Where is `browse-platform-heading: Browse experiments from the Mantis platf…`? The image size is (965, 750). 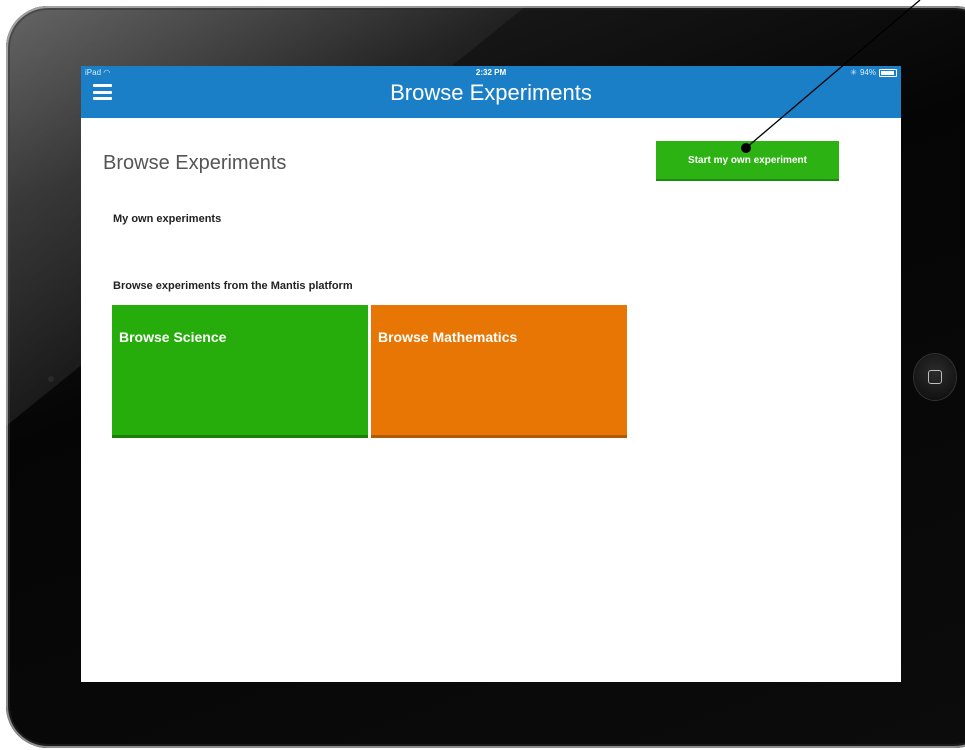
browse-platform-heading: Browse experiments from the Mantis platf… is located at coordinates (233, 286).